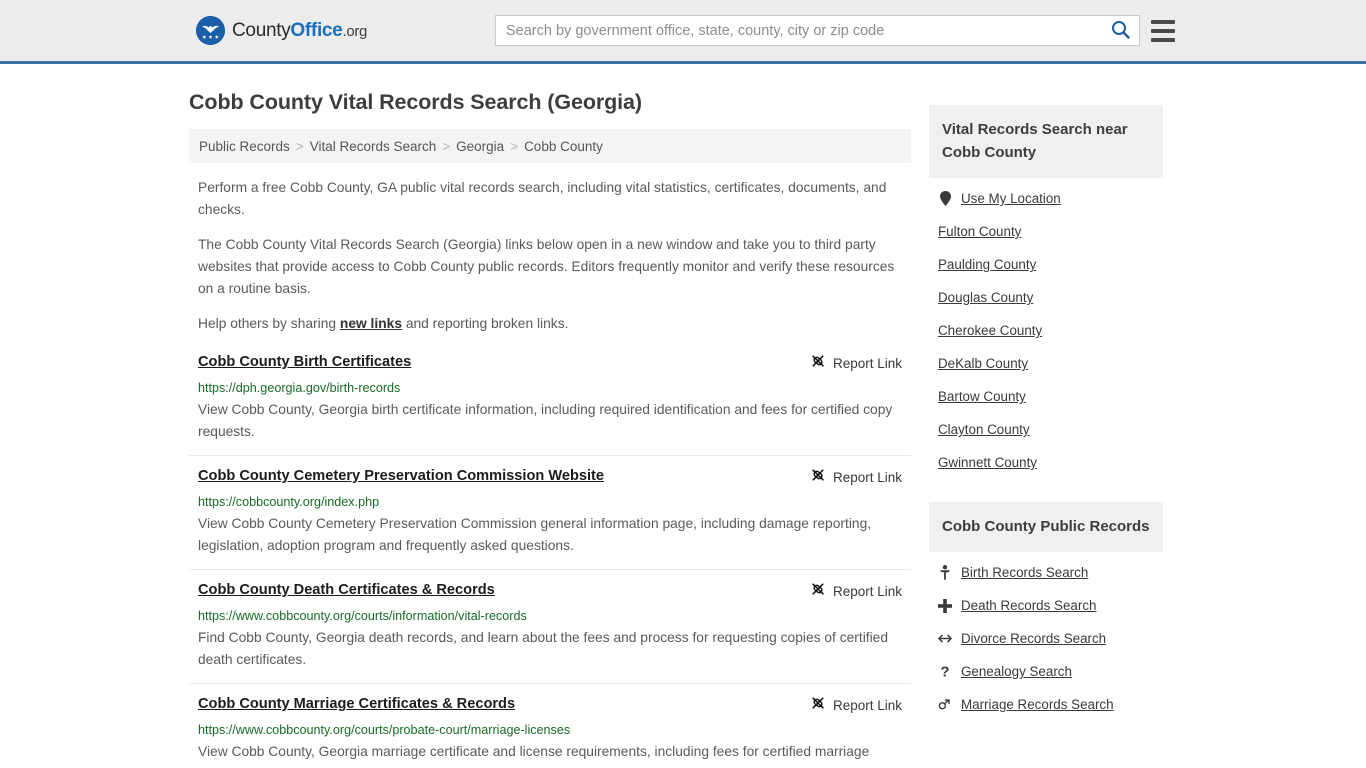  Describe the element at coordinates (984, 429) in the screenshot. I see `sidebar-county-label: Clayton County` at that location.